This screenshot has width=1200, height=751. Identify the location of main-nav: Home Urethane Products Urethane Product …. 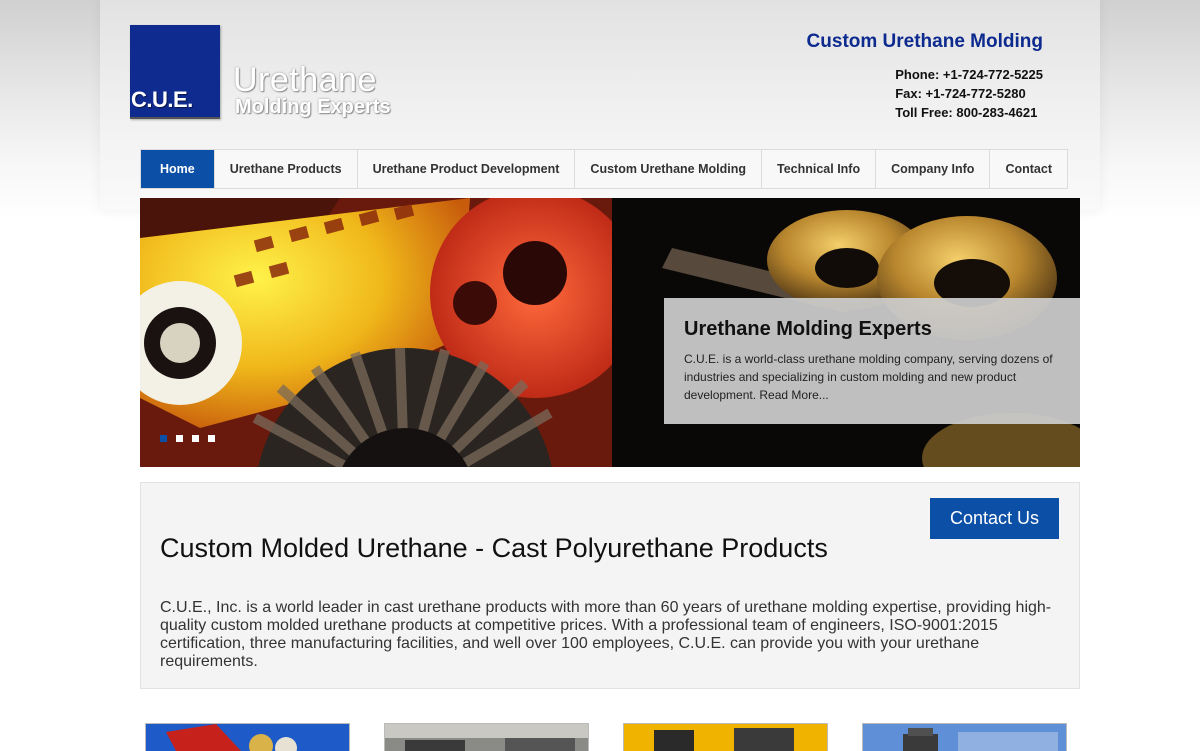
(604, 169).